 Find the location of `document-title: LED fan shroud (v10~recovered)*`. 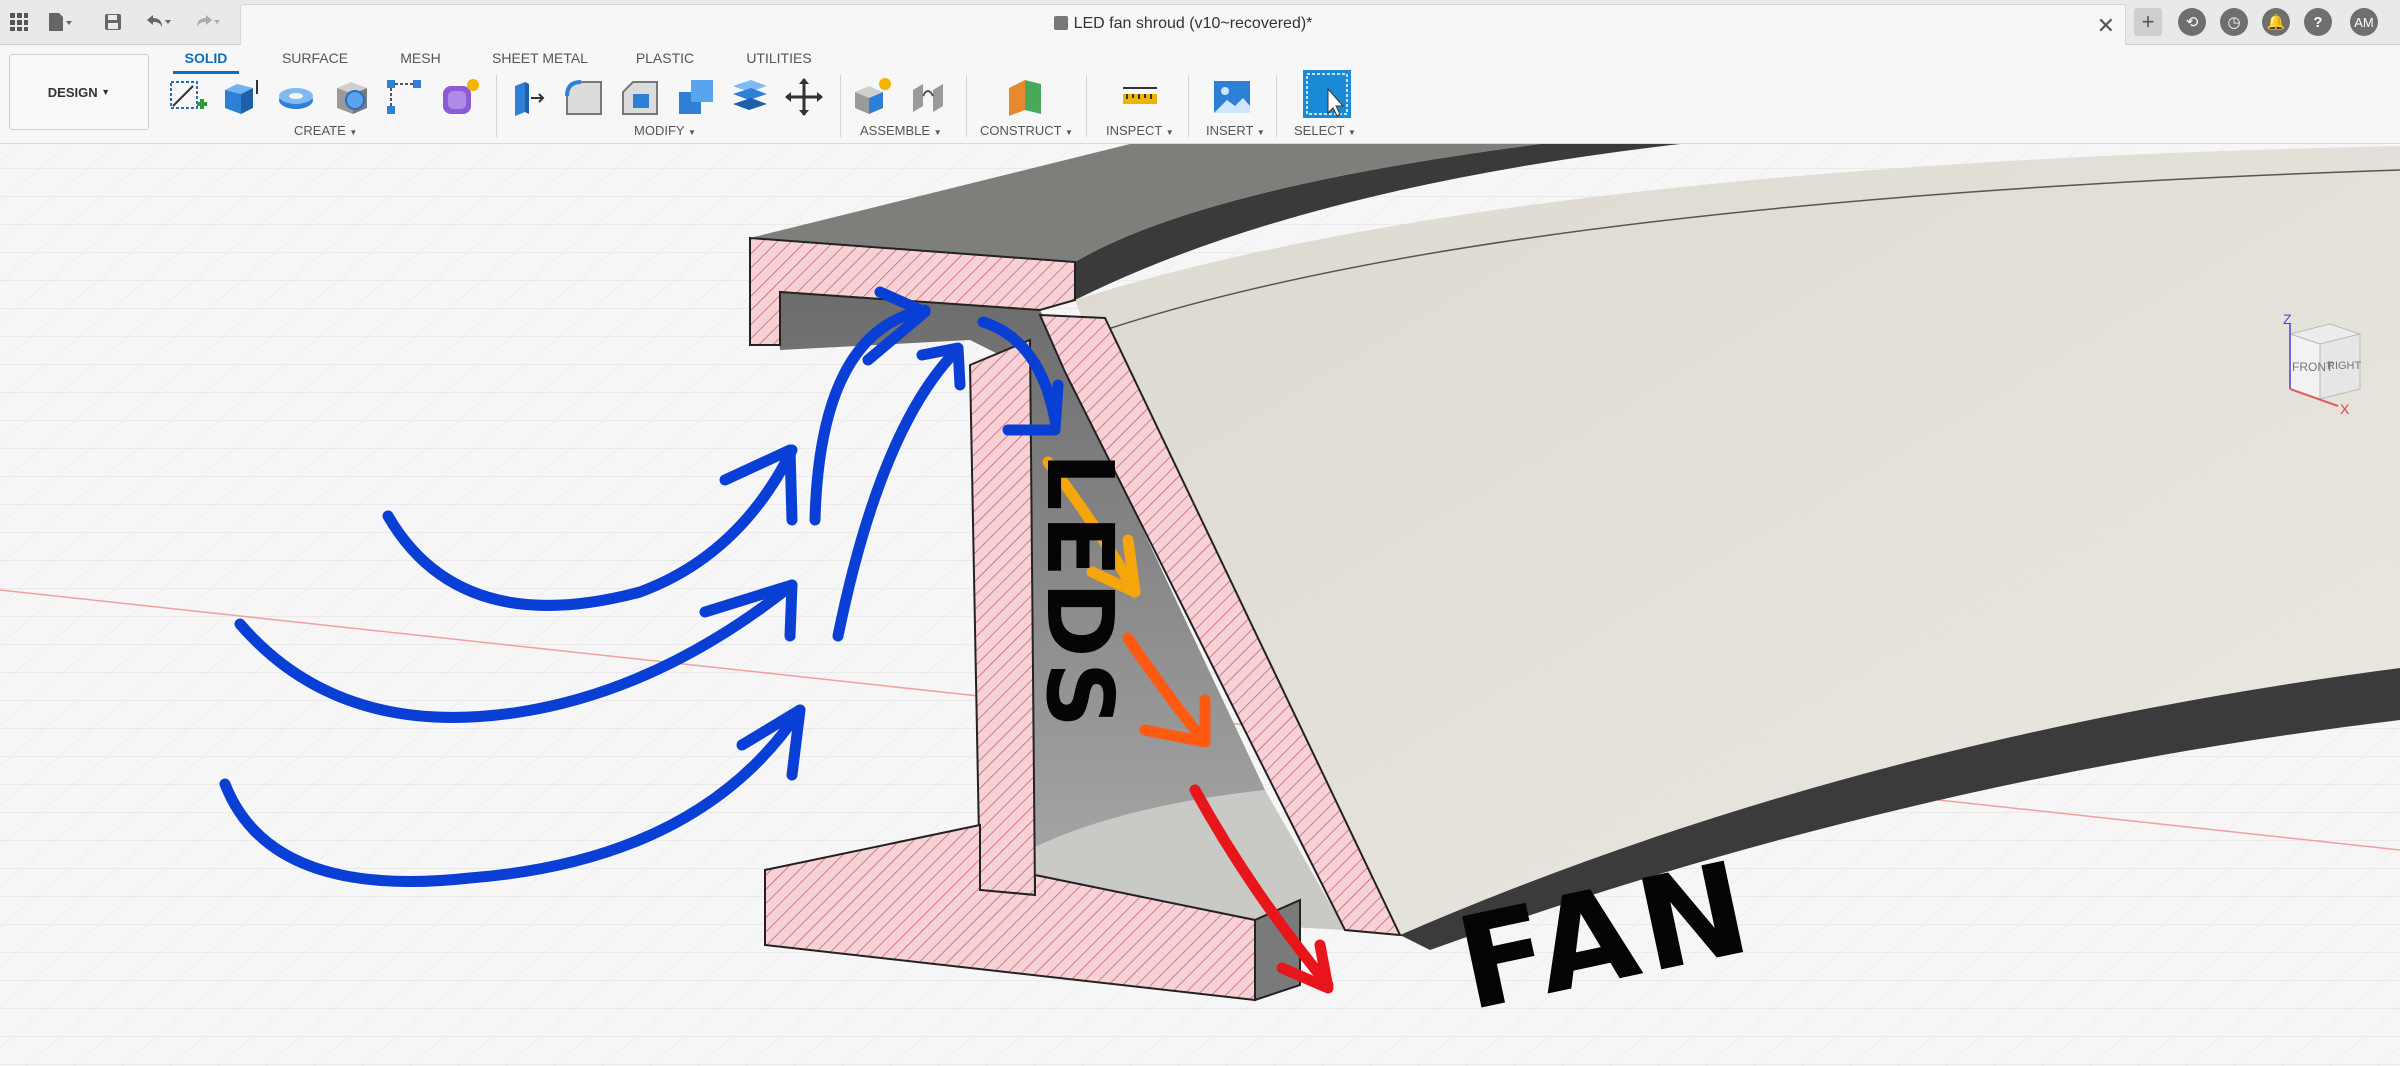

document-title: LED fan shroud (v10~recovered)* is located at coordinates (1183, 24).